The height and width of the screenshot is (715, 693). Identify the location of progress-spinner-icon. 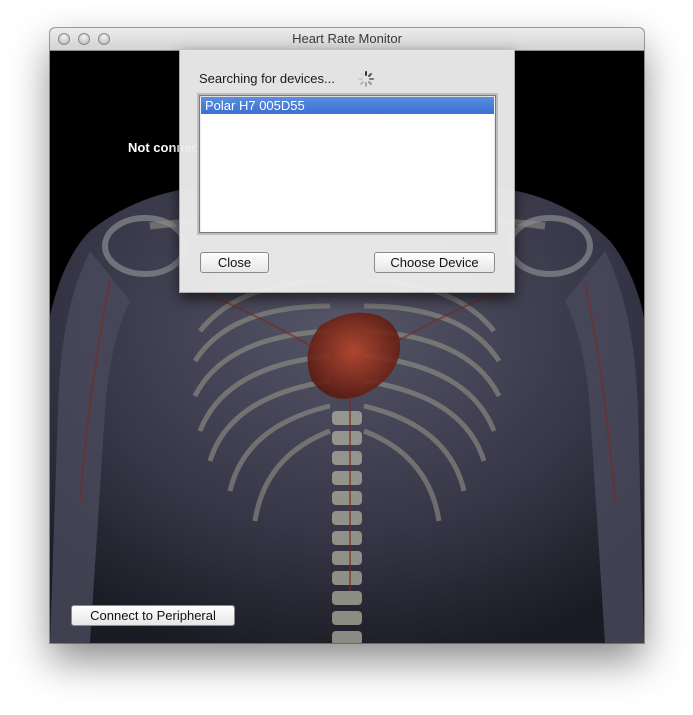
(366, 79).